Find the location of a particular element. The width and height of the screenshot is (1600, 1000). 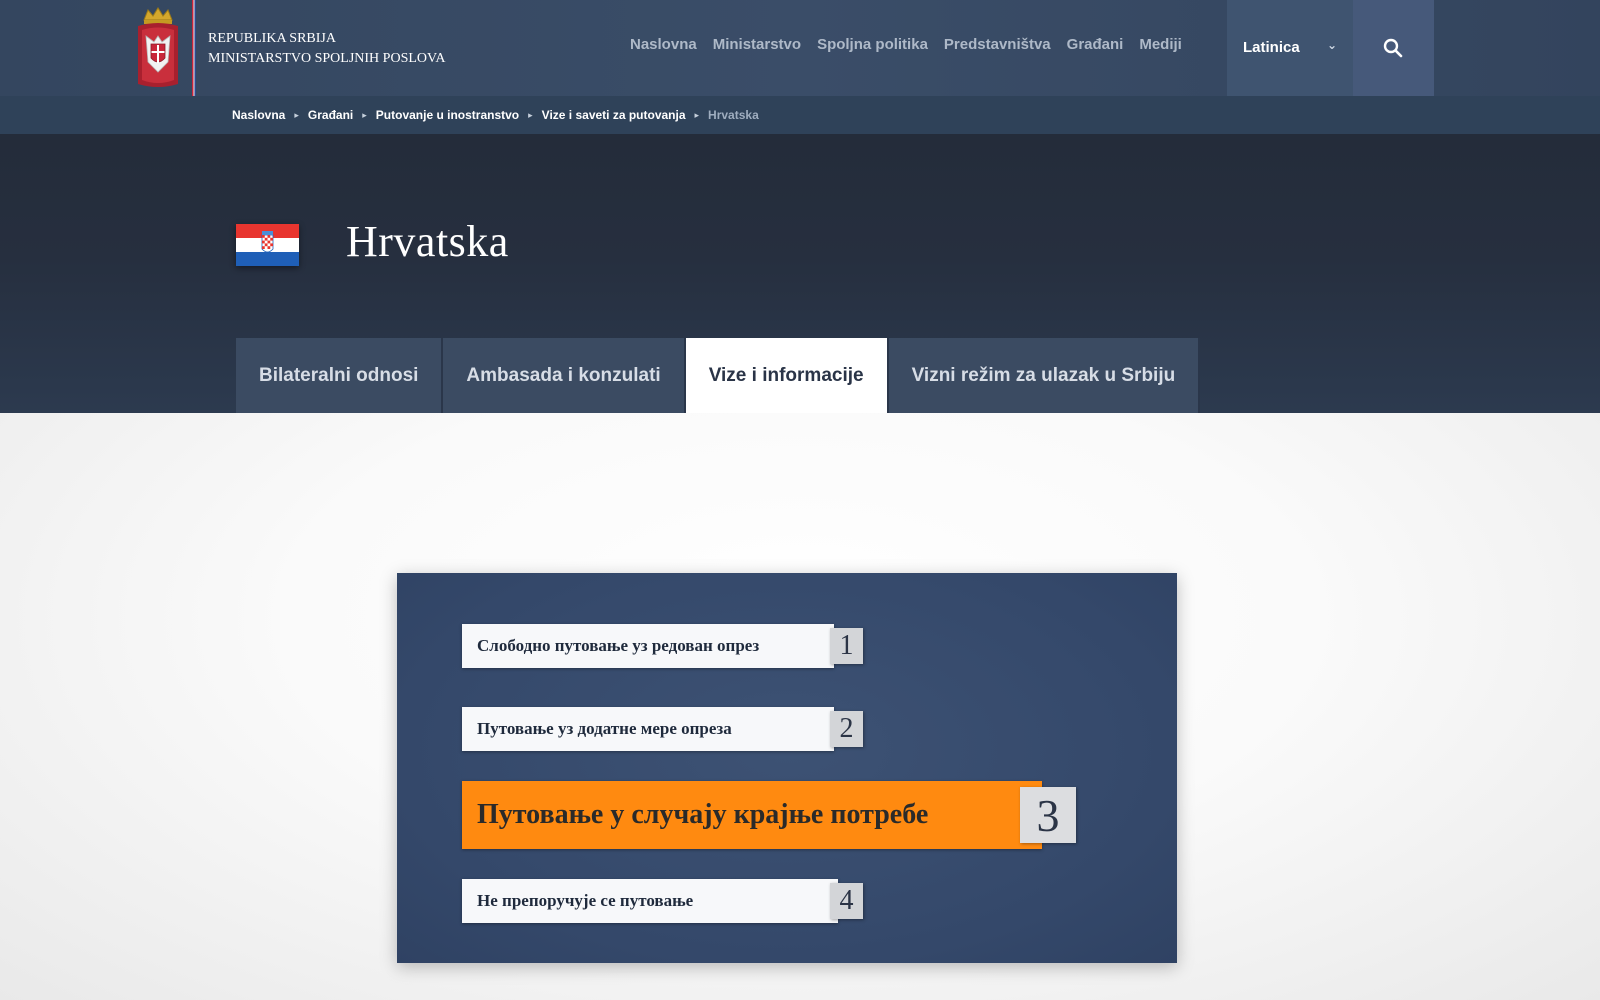

advisory-level-number: 3 is located at coordinates (1048, 815).